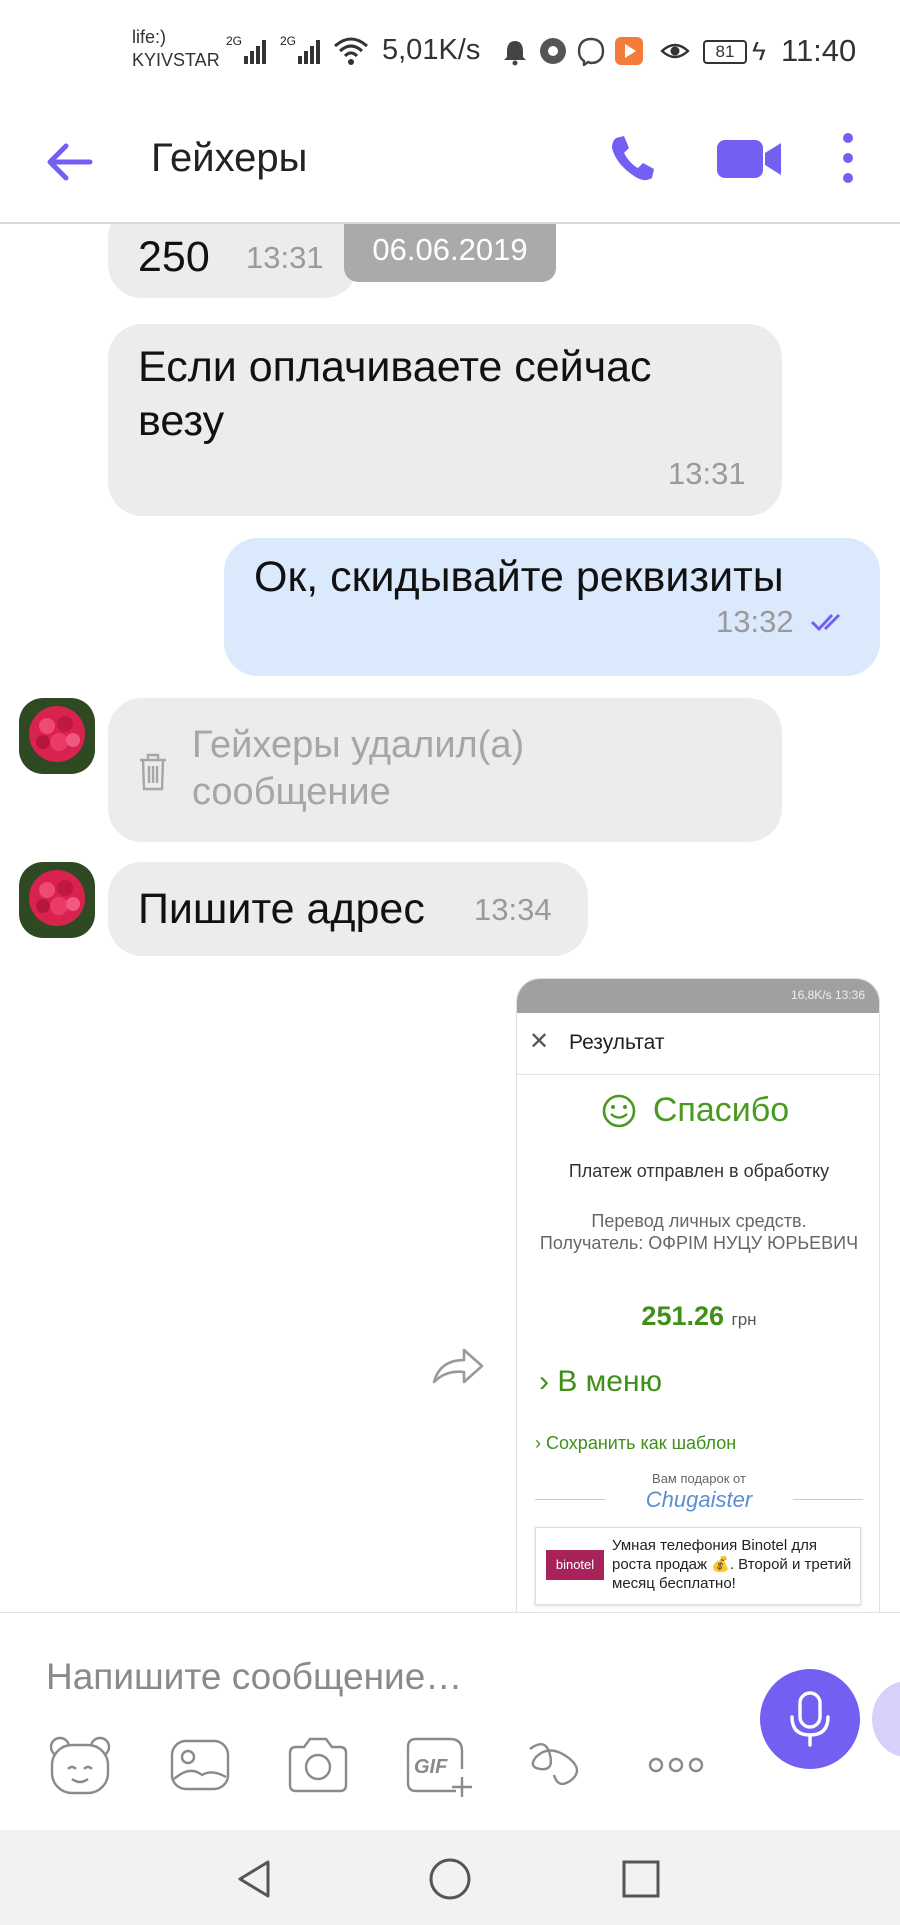  What do you see at coordinates (641, 1443) in the screenshot?
I see `save-template-label: Сохранить как шаблон` at bounding box center [641, 1443].